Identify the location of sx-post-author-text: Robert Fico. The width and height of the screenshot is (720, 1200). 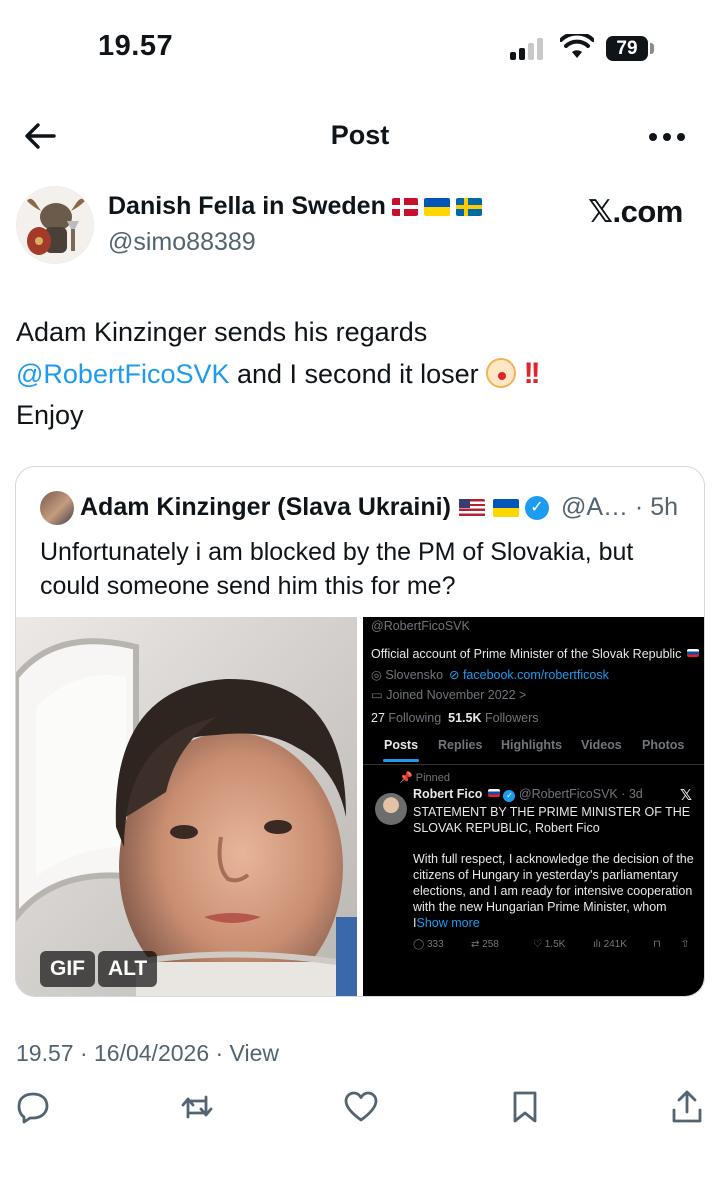
(448, 794).